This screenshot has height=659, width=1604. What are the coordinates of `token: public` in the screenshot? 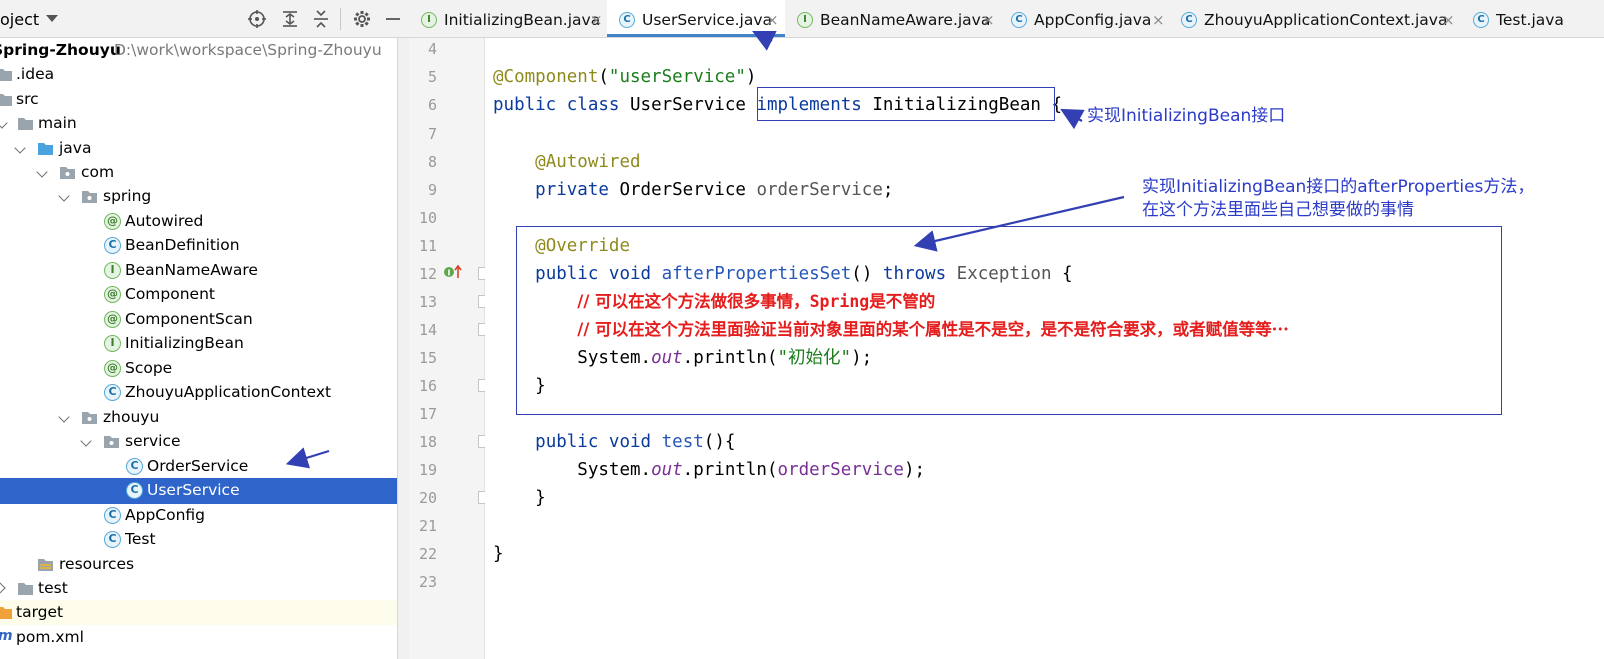 It's located at (525, 105).